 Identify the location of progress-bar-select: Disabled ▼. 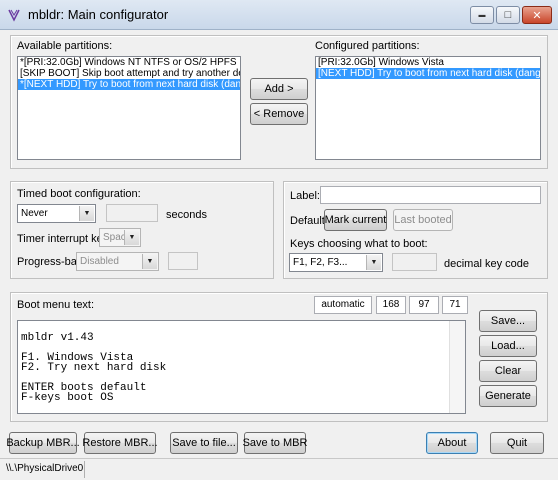
(117, 261).